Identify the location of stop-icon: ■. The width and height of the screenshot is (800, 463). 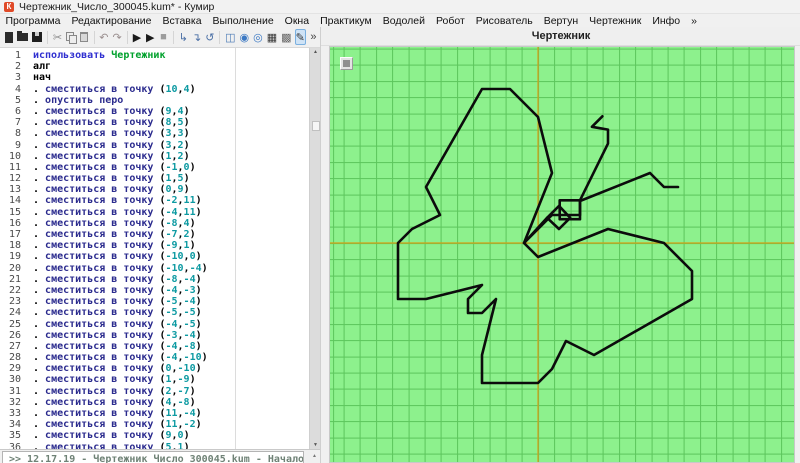
(163, 37).